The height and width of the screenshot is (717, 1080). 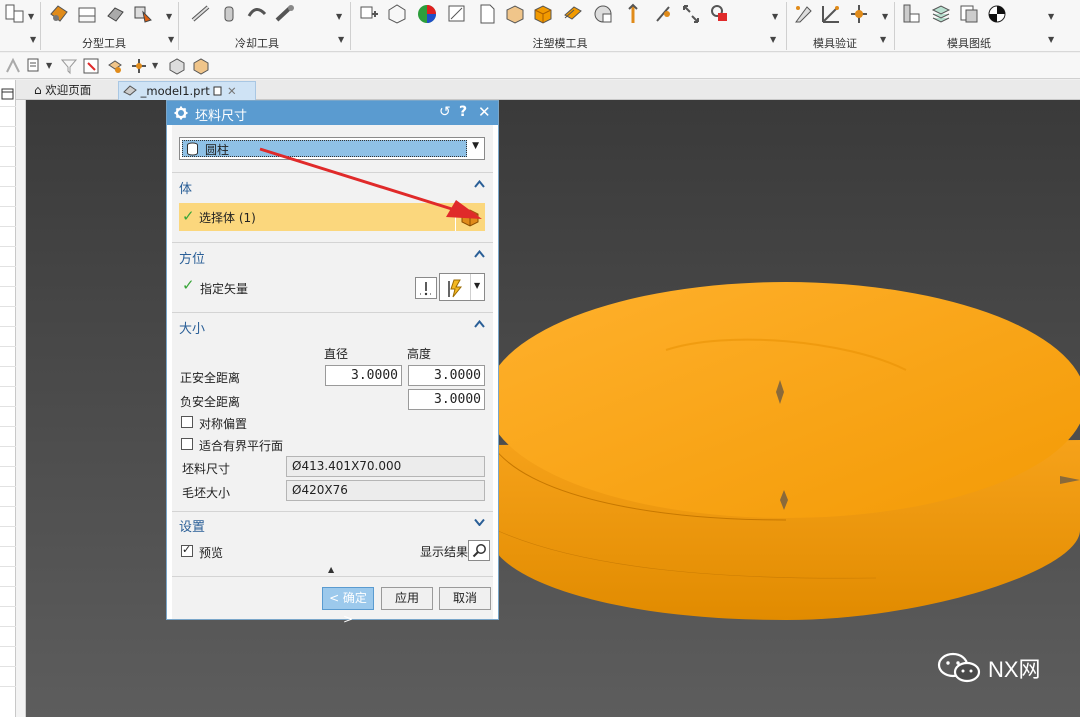 What do you see at coordinates (187, 444) in the screenshot?
I see `fit-bounded-plane-checkbox` at bounding box center [187, 444].